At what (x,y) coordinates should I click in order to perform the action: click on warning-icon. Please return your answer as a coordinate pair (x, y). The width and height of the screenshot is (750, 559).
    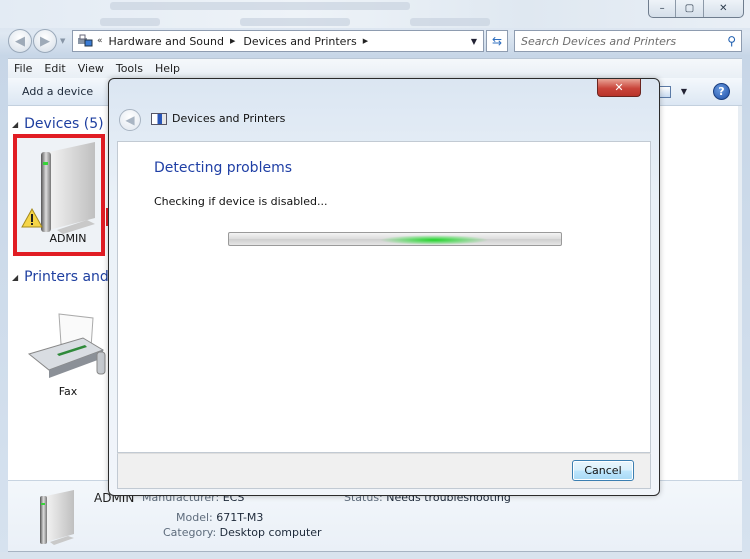
    Looking at the image, I should click on (32, 218).